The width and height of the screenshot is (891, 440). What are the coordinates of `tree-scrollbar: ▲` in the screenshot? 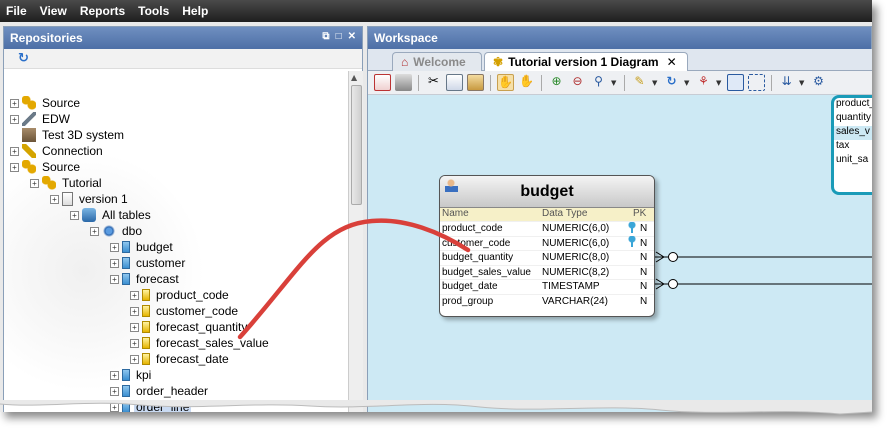 It's located at (355, 241).